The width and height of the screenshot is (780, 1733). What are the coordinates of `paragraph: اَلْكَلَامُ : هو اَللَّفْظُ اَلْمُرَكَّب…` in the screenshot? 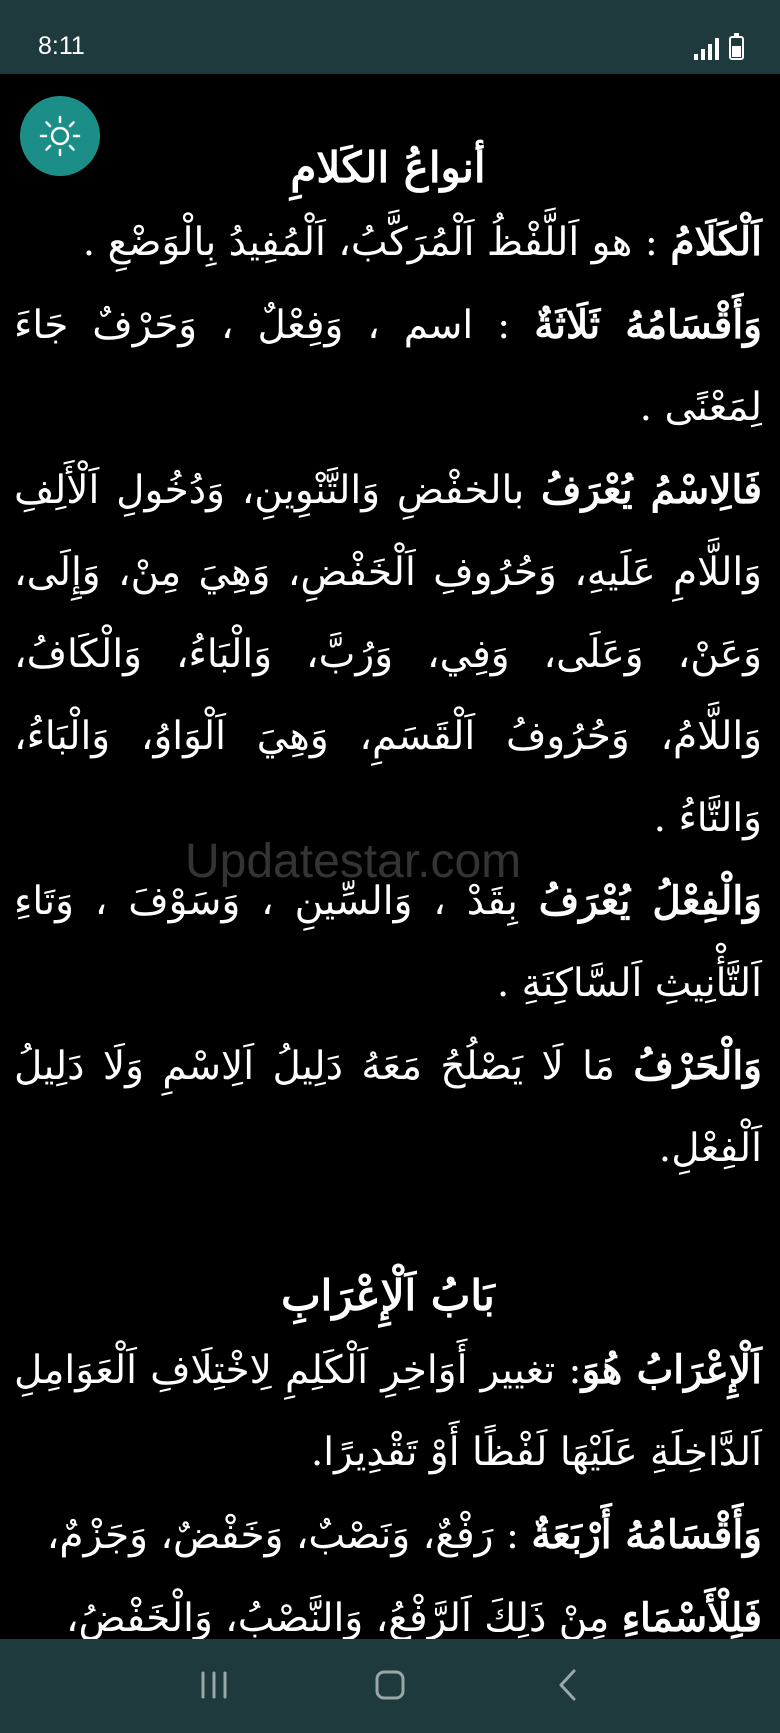 It's located at (388, 242).